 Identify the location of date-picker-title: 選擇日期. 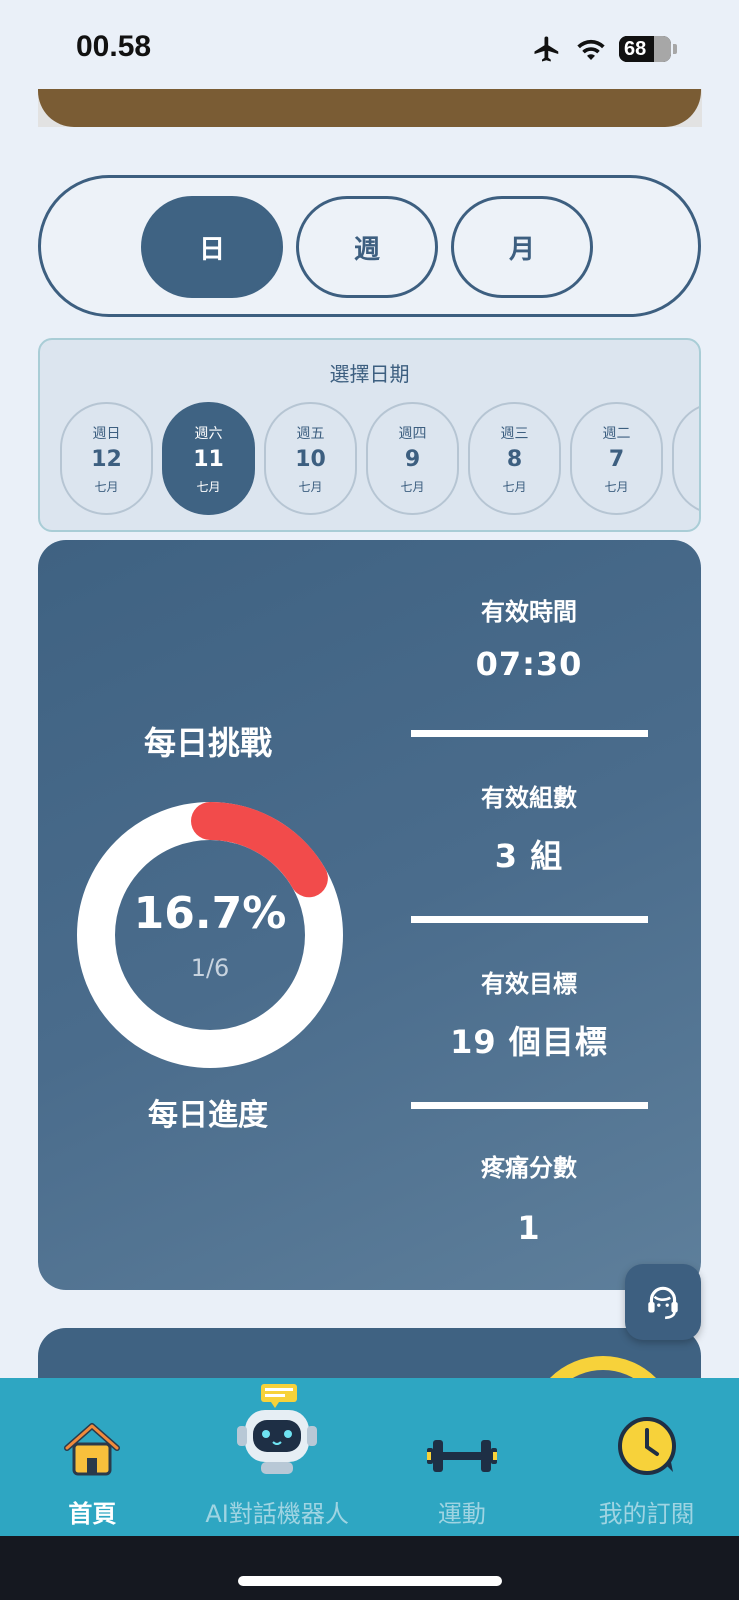
(369, 374).